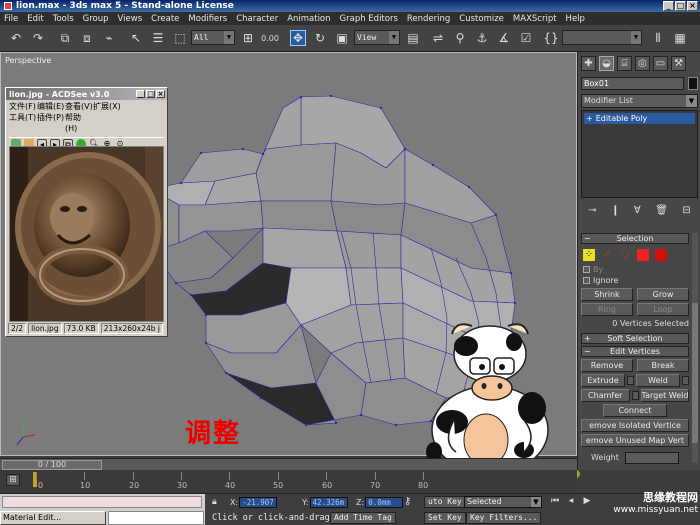 The image size is (700, 525). I want to click on angle-snap-icon: ∡, so click(504, 38).